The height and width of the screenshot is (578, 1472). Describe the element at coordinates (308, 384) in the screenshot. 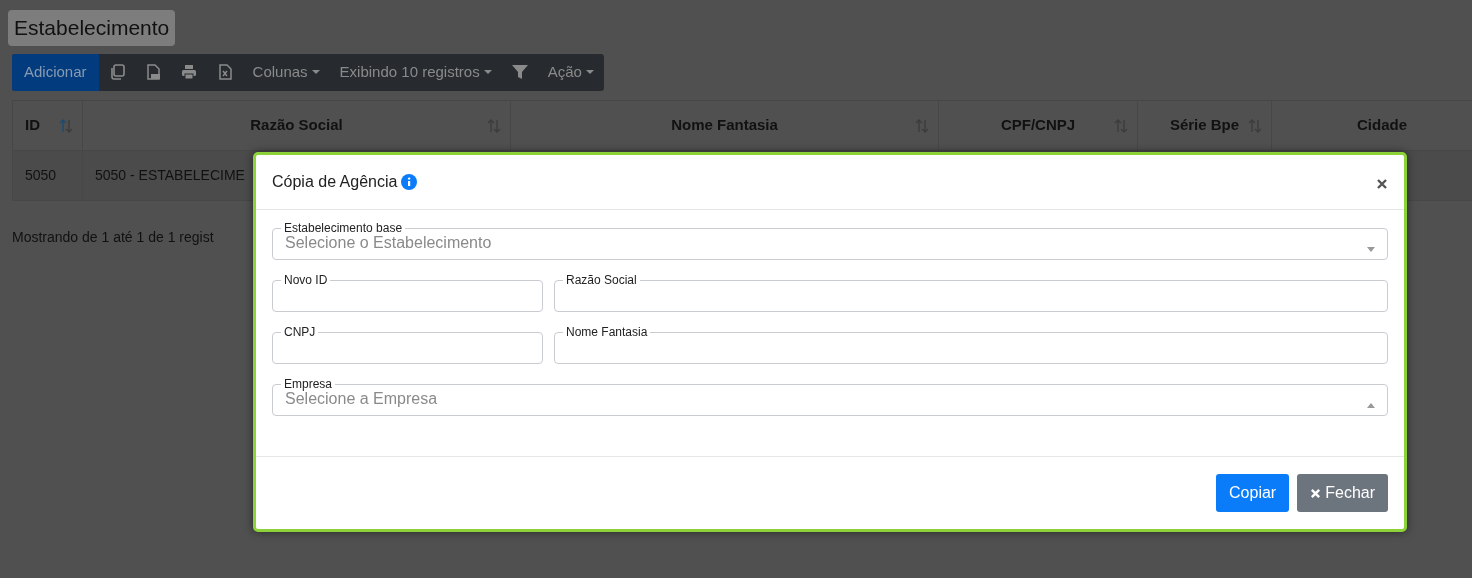

I see `field-label: Empresa` at that location.